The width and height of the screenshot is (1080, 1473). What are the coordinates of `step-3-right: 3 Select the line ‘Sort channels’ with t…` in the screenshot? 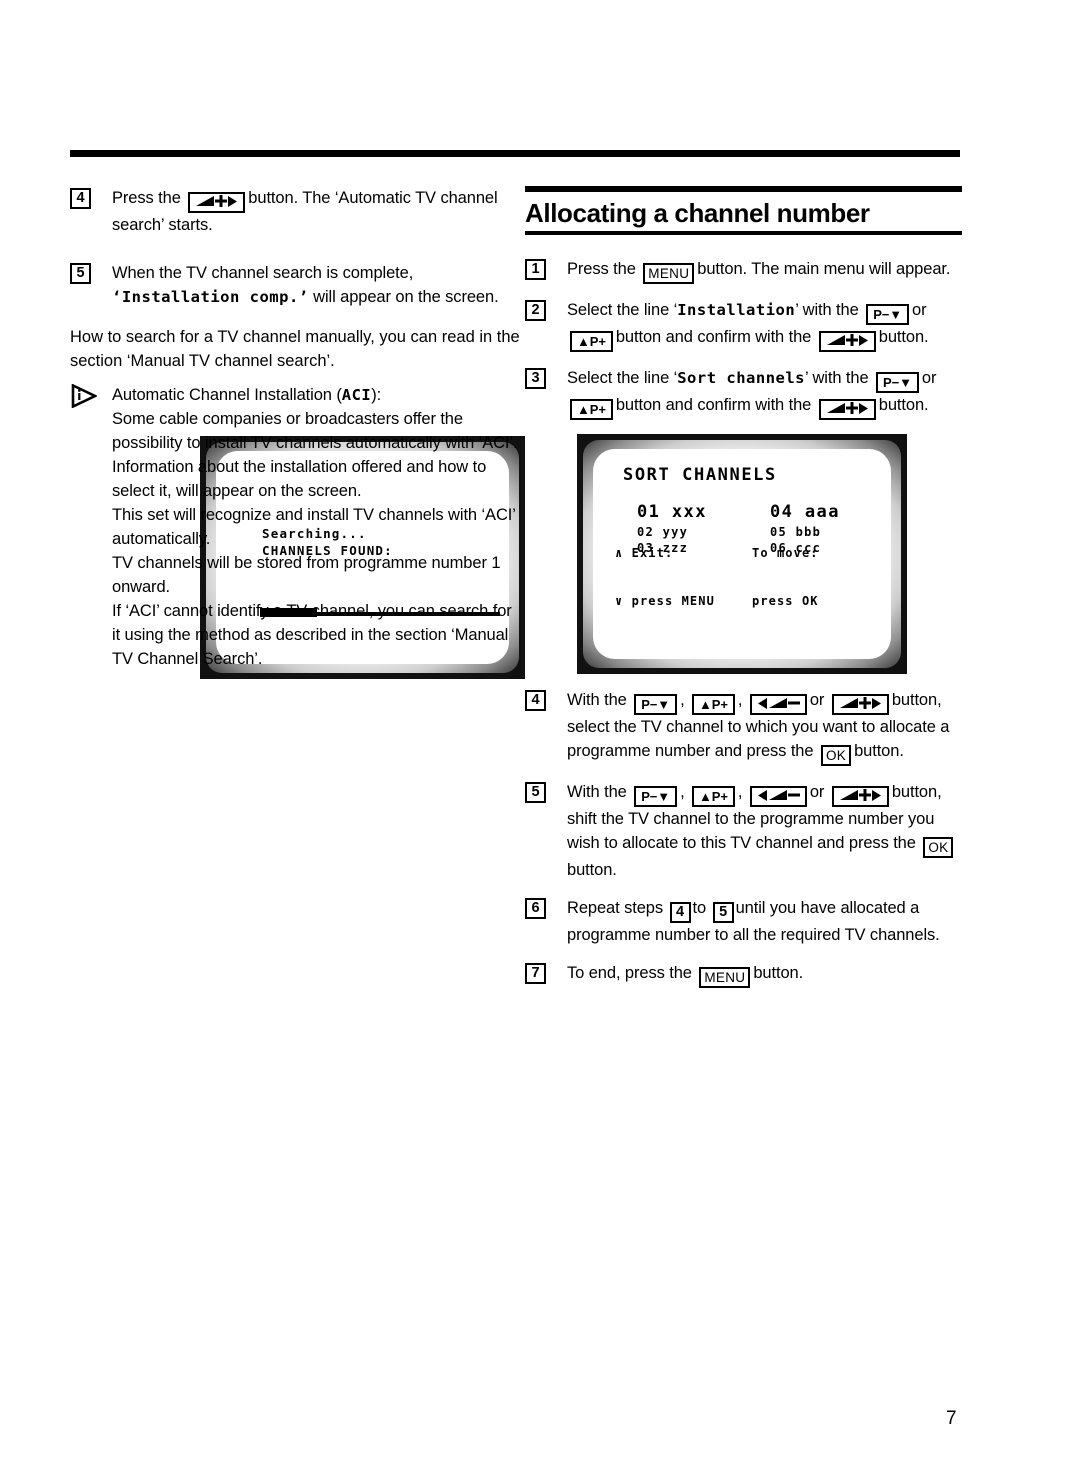 It's located at (743, 393).